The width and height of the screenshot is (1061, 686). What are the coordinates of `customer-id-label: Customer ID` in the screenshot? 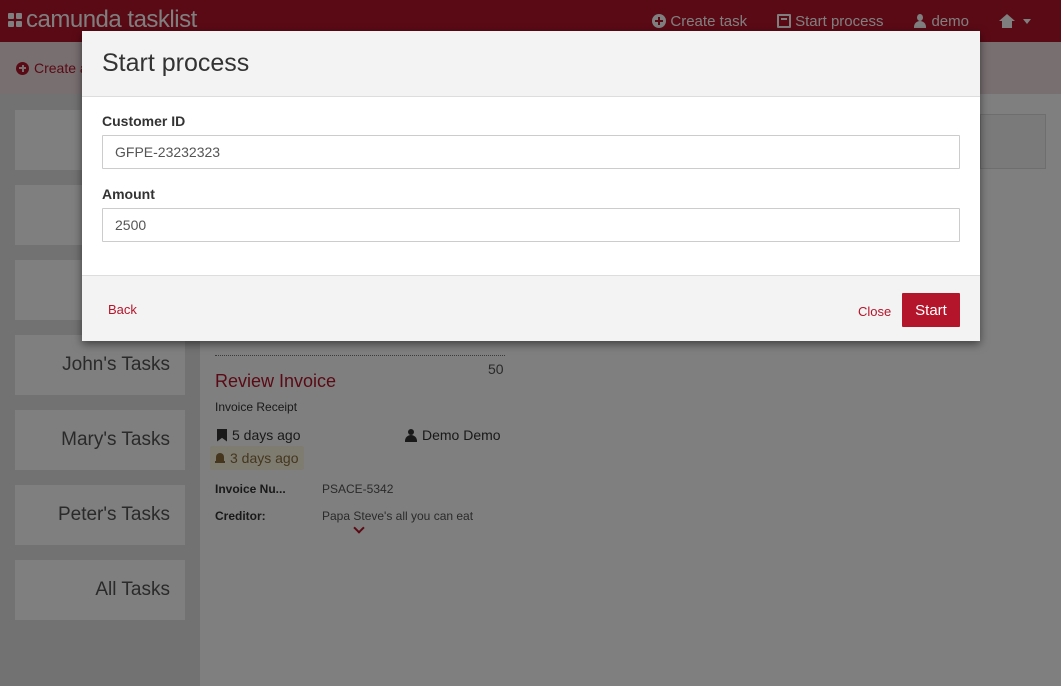 It's located at (144, 121).